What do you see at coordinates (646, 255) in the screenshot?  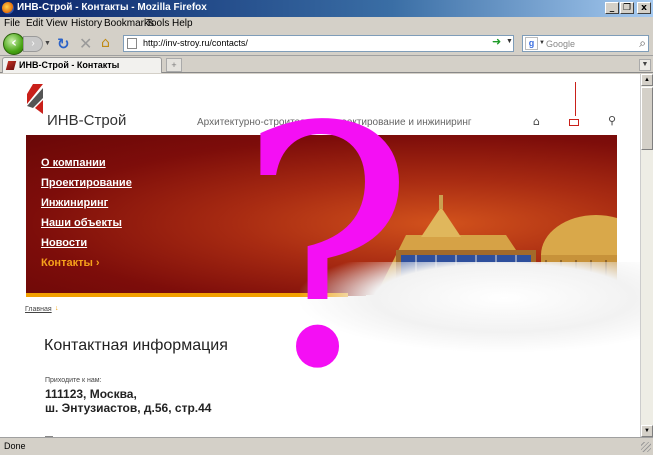 I see `vertical-scrollbar: ▲ ▼` at bounding box center [646, 255].